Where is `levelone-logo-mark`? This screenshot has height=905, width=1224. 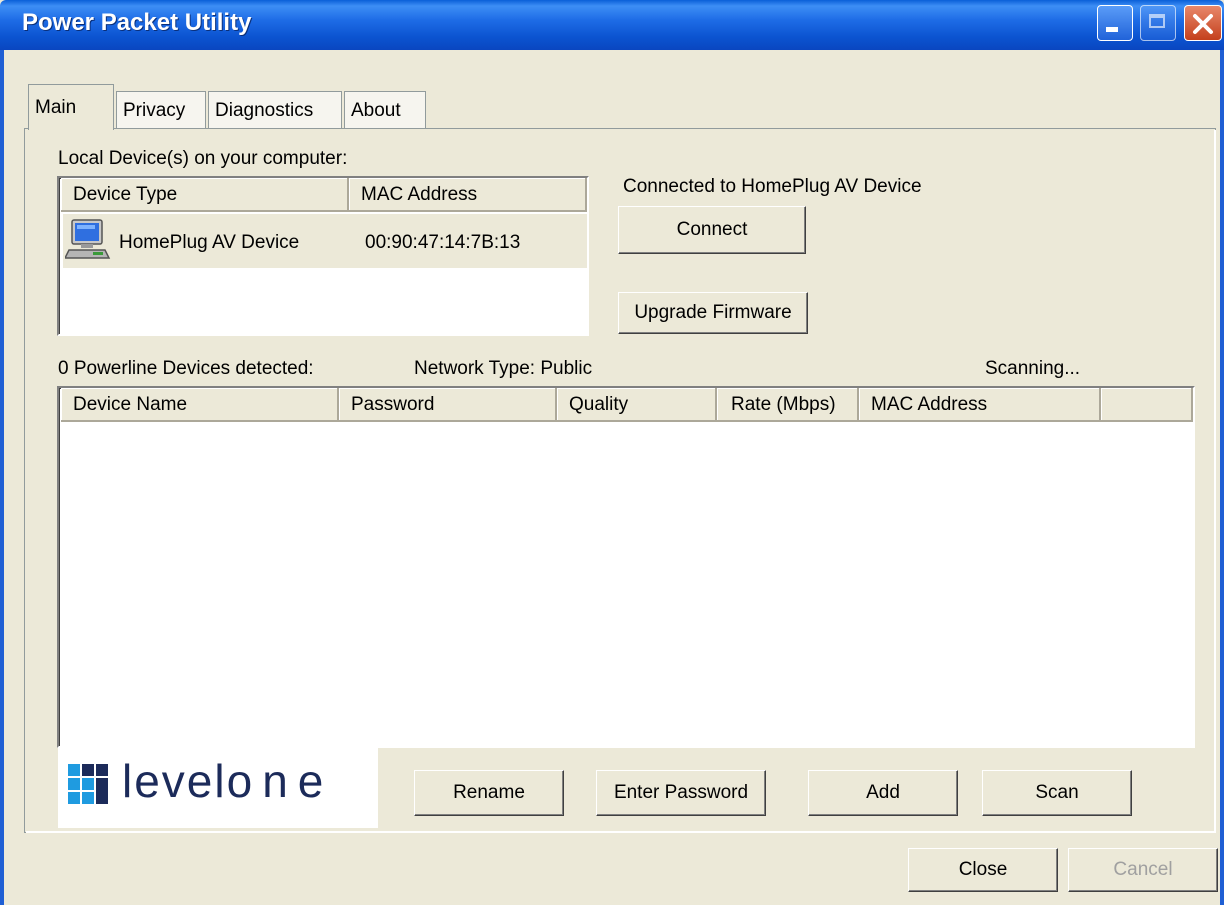 levelone-logo-mark is located at coordinates (88, 784).